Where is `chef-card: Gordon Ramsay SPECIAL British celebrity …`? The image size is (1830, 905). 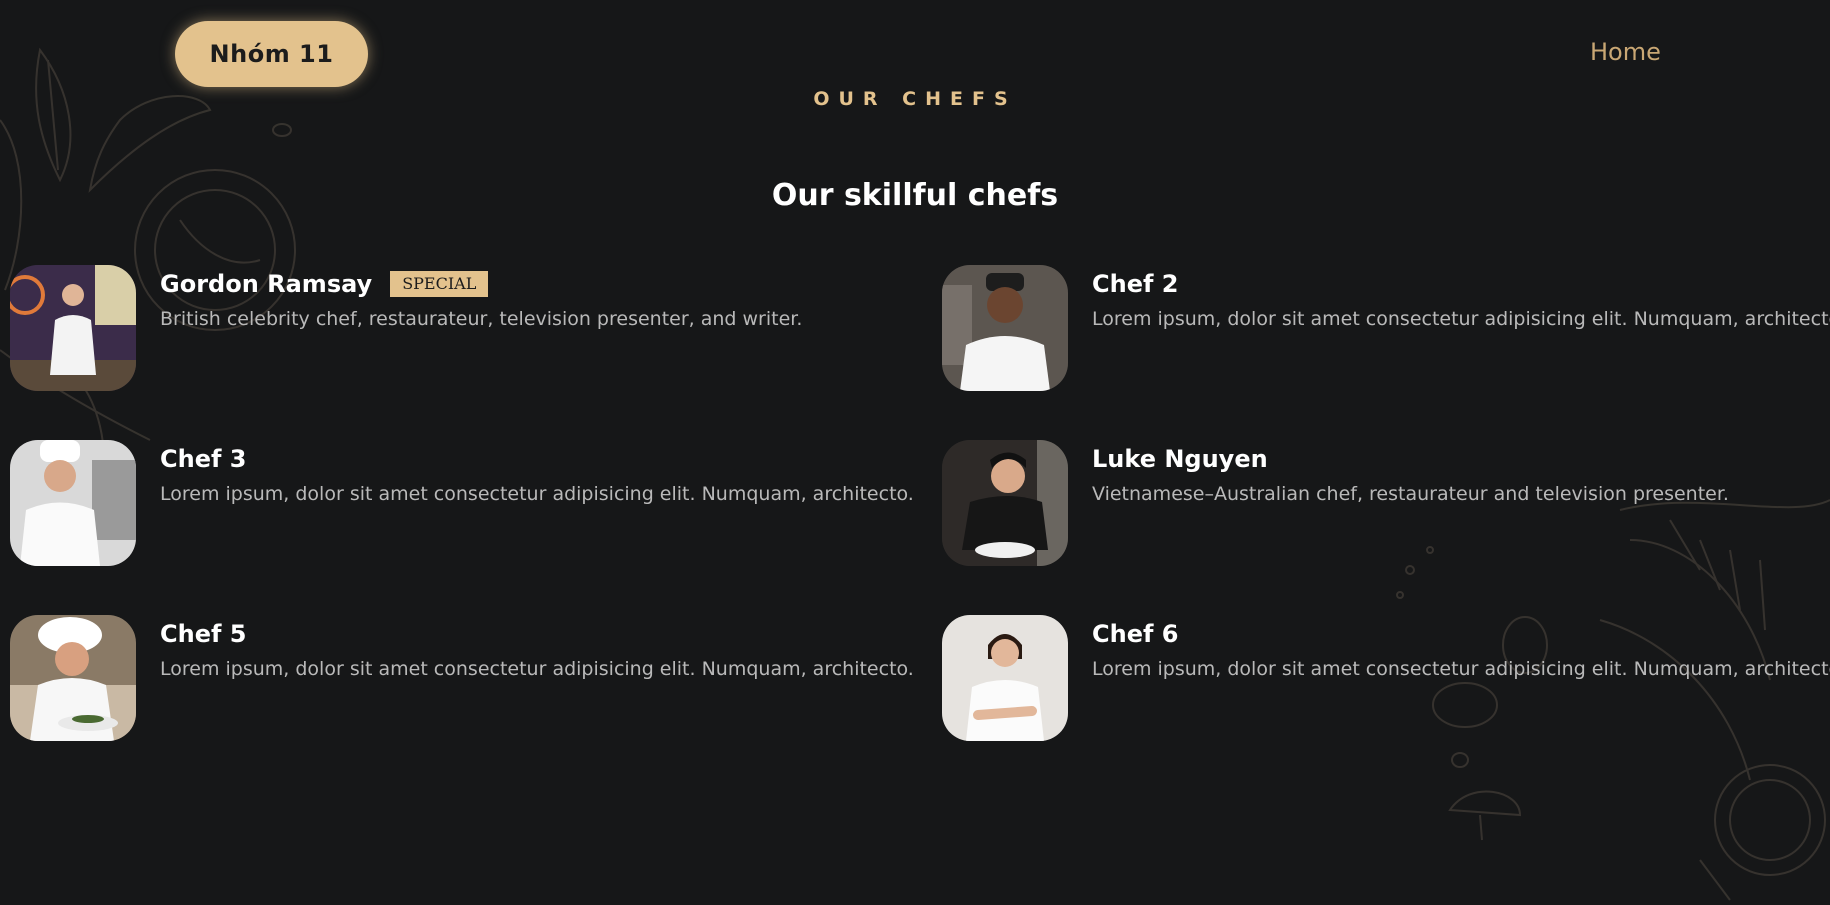 chef-card: Gordon Ramsay SPECIAL British celebrity … is located at coordinates (406, 328).